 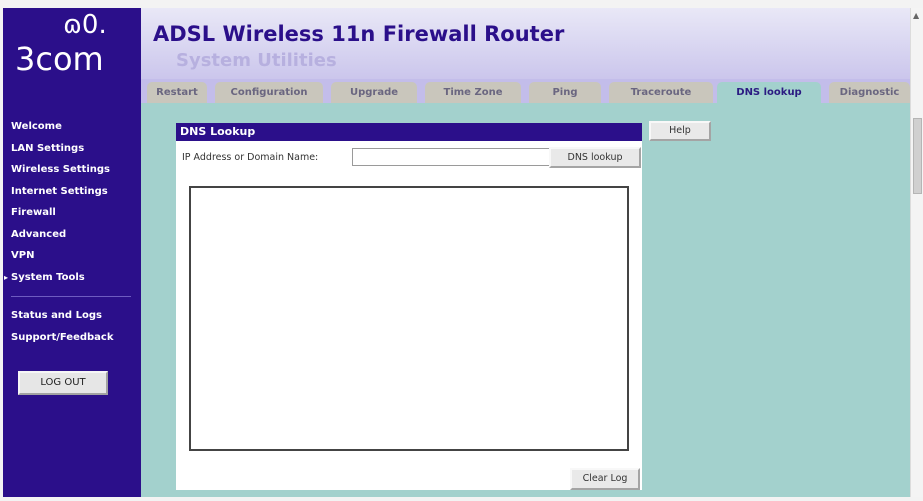 What do you see at coordinates (76, 127) in the screenshot?
I see `nav-item-welcome: Welcome` at bounding box center [76, 127].